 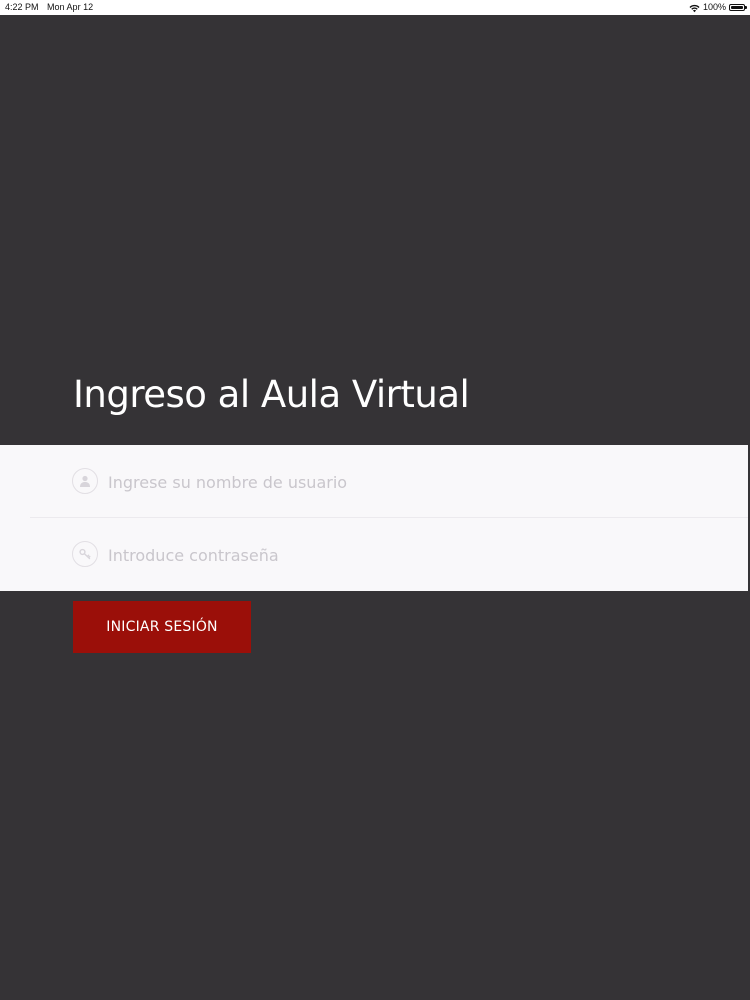 I want to click on username-input, so click(x=408, y=482).